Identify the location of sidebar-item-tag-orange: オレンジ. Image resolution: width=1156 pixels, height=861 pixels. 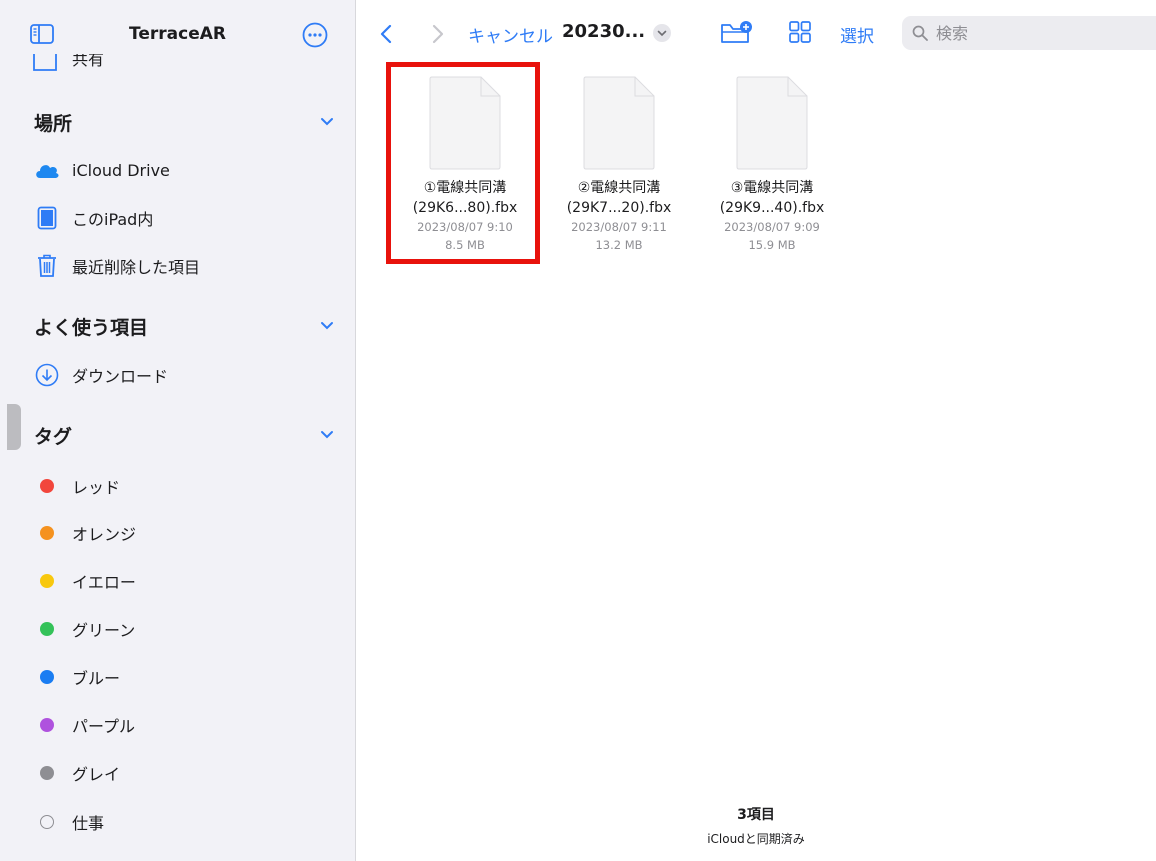
(184, 533).